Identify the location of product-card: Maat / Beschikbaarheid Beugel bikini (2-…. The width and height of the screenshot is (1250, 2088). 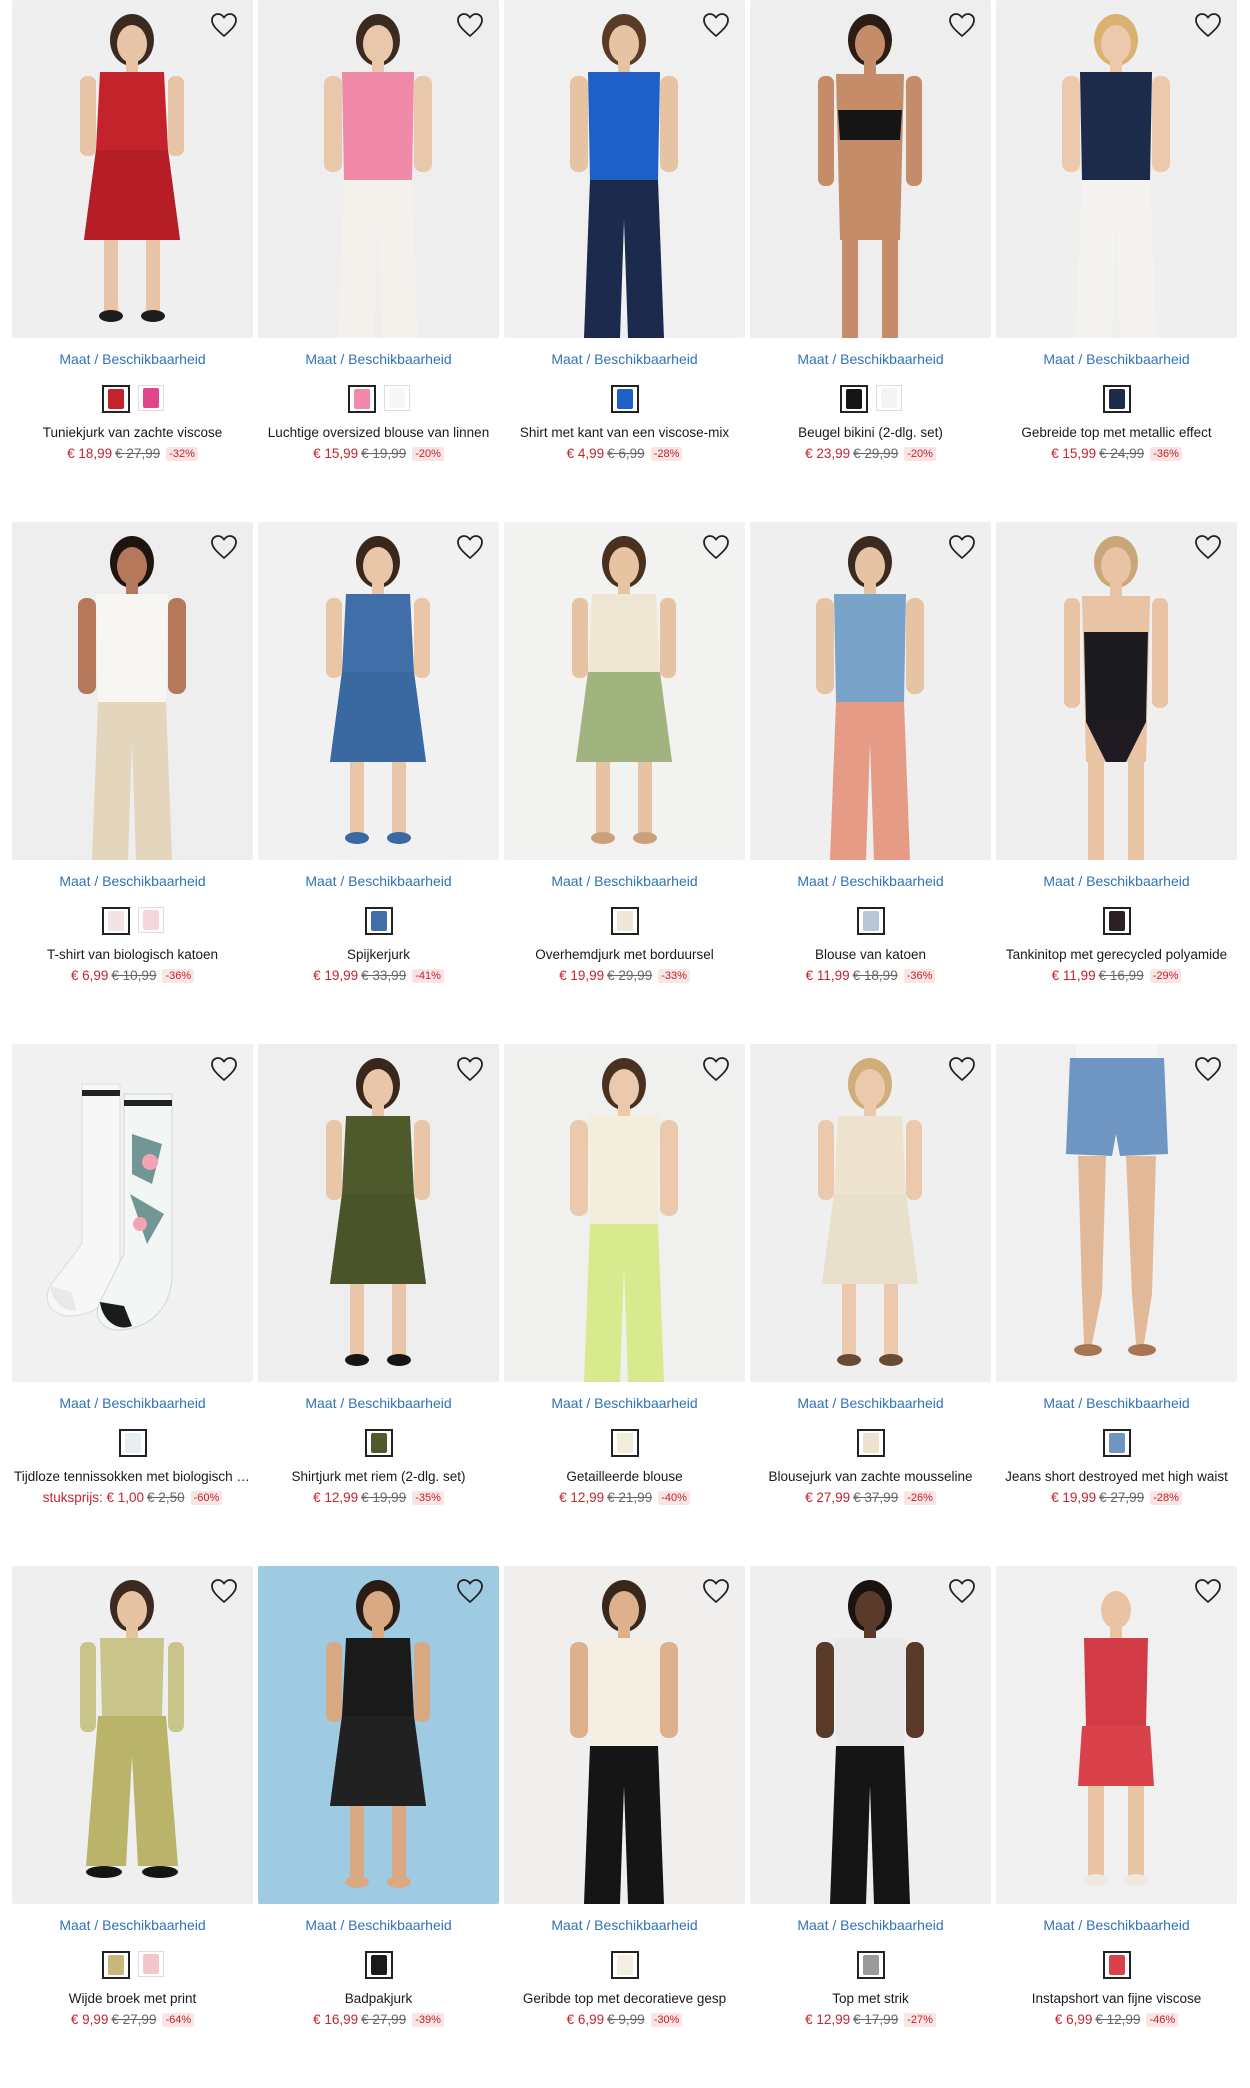
(870, 261).